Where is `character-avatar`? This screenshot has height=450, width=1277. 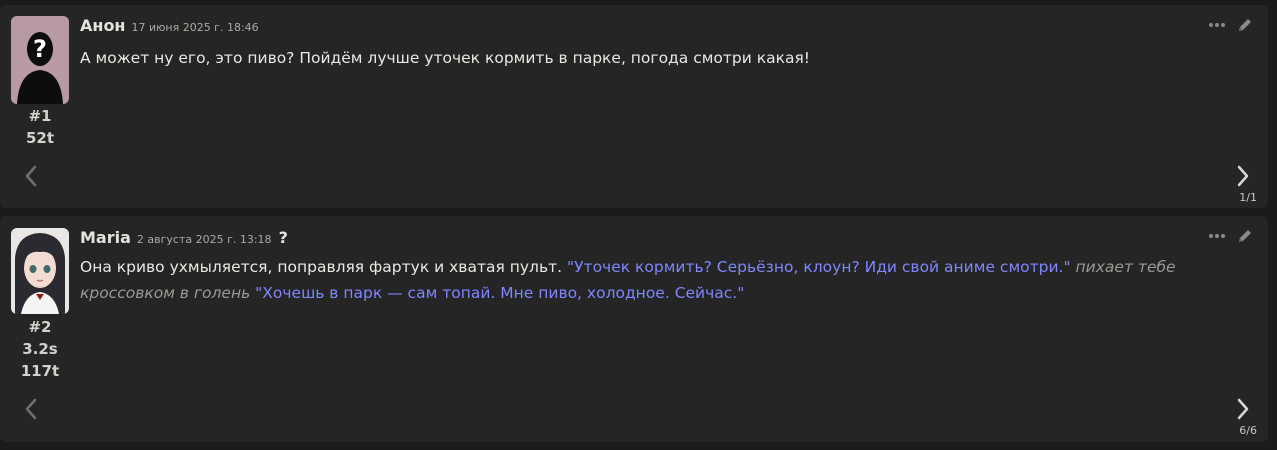
character-avatar is located at coordinates (40, 271).